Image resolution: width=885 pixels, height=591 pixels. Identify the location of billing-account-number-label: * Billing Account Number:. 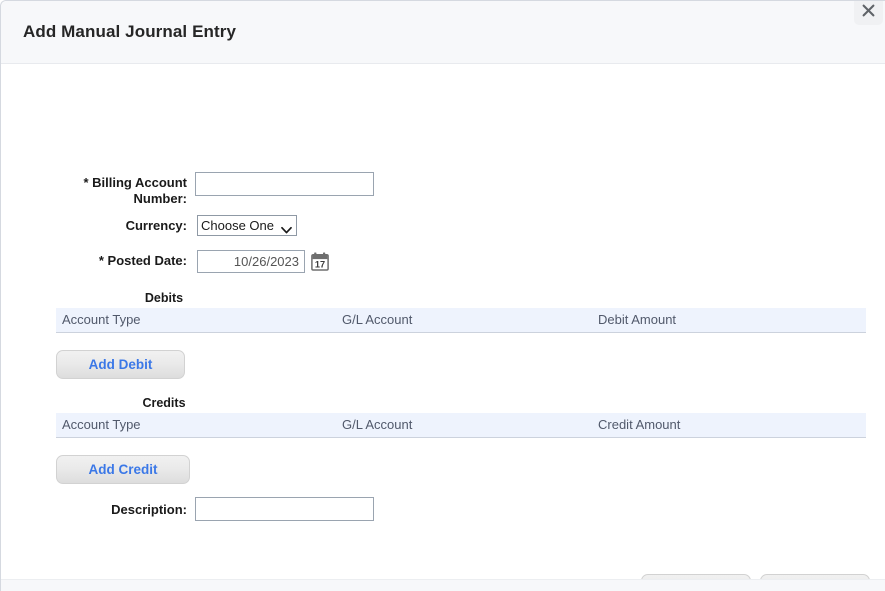
(114, 191).